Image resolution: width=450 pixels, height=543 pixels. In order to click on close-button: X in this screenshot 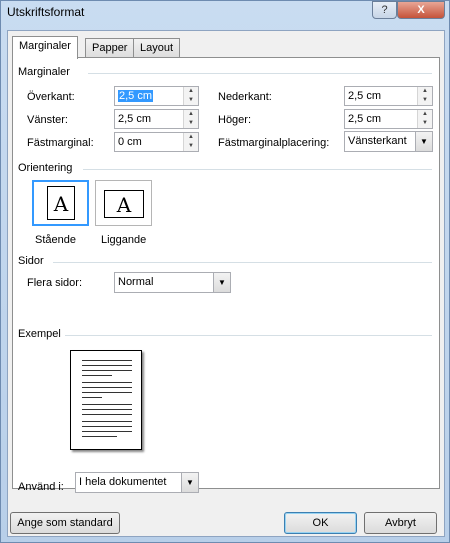, I will do `click(421, 10)`.